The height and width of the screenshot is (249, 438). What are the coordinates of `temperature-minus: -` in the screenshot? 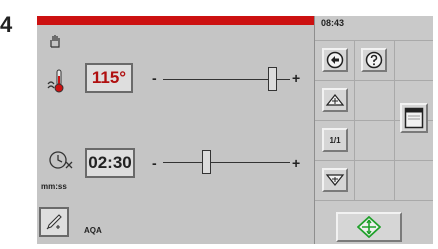 It's located at (154, 78).